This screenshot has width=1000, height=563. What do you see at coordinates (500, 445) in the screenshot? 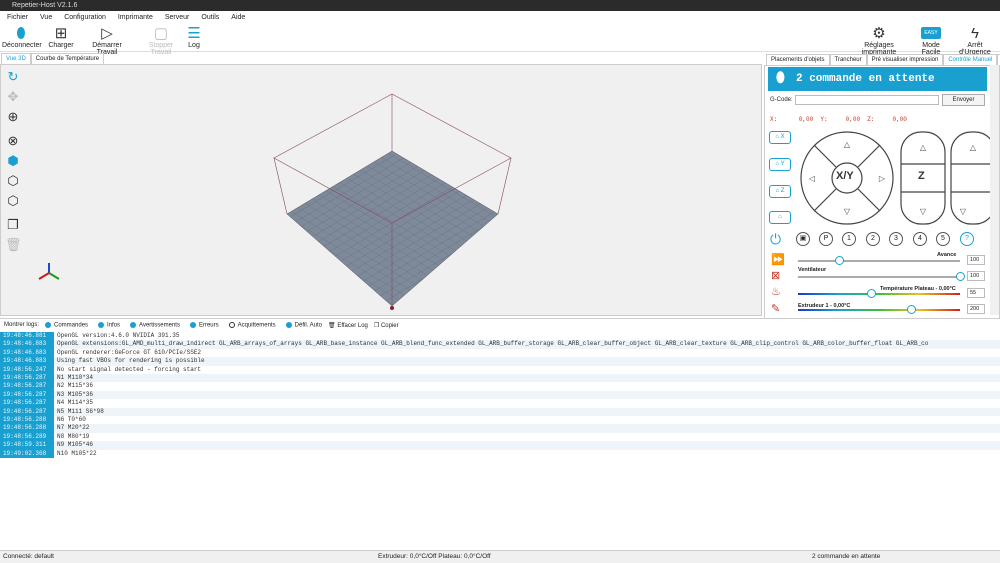
I see `log-row: 19:48:59.311 N9 M105*46` at bounding box center [500, 445].